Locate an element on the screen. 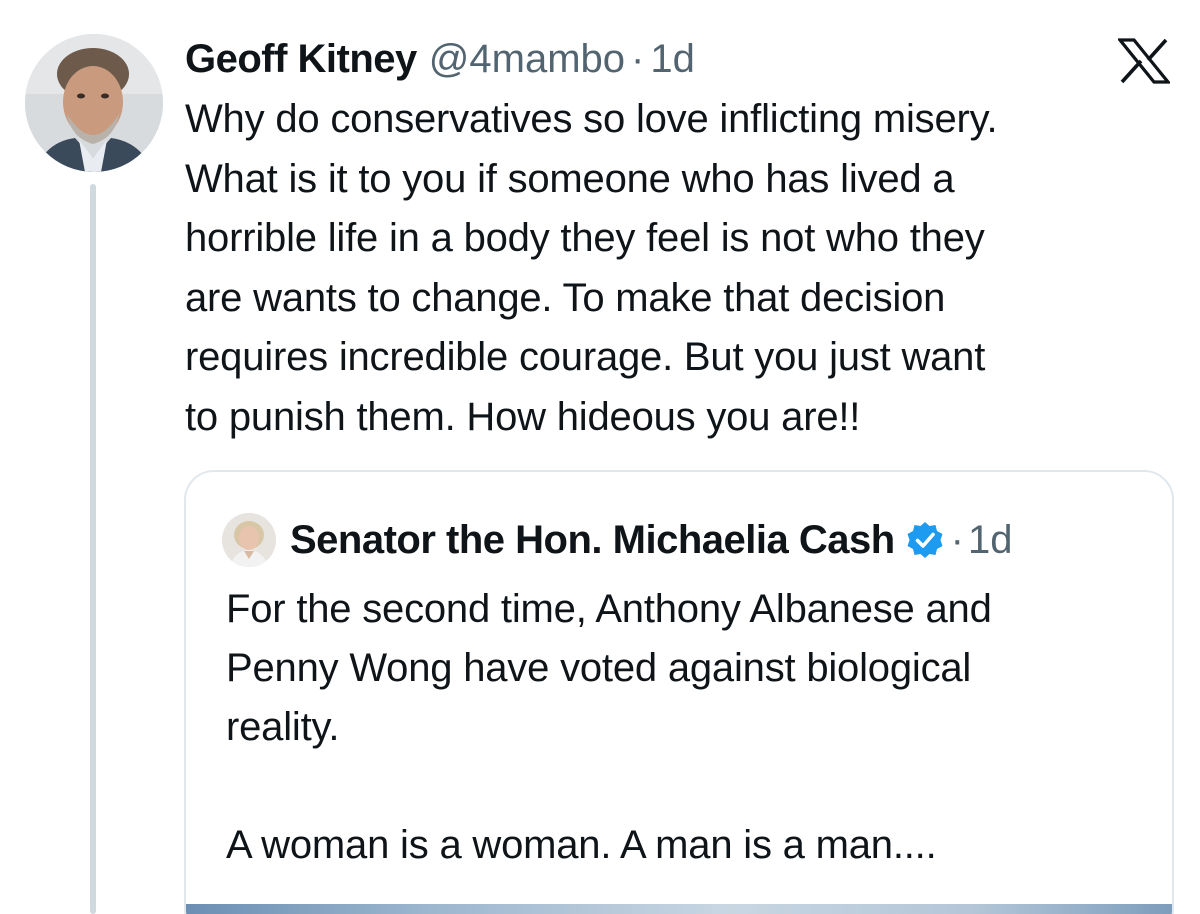 Image resolution: width=1200 pixels, height=914 pixels. author-avatar is located at coordinates (94, 103).